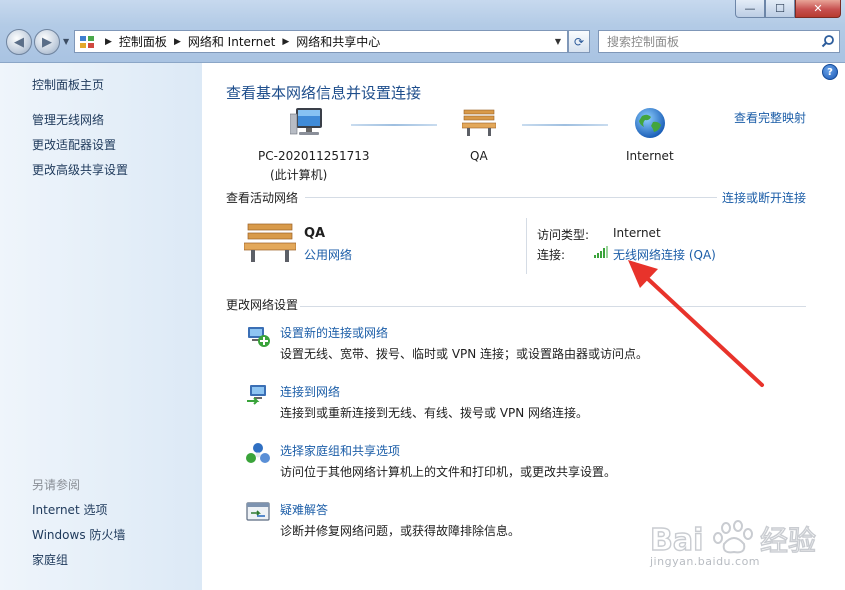  I want to click on wireless-signal-icon, so click(601, 252).